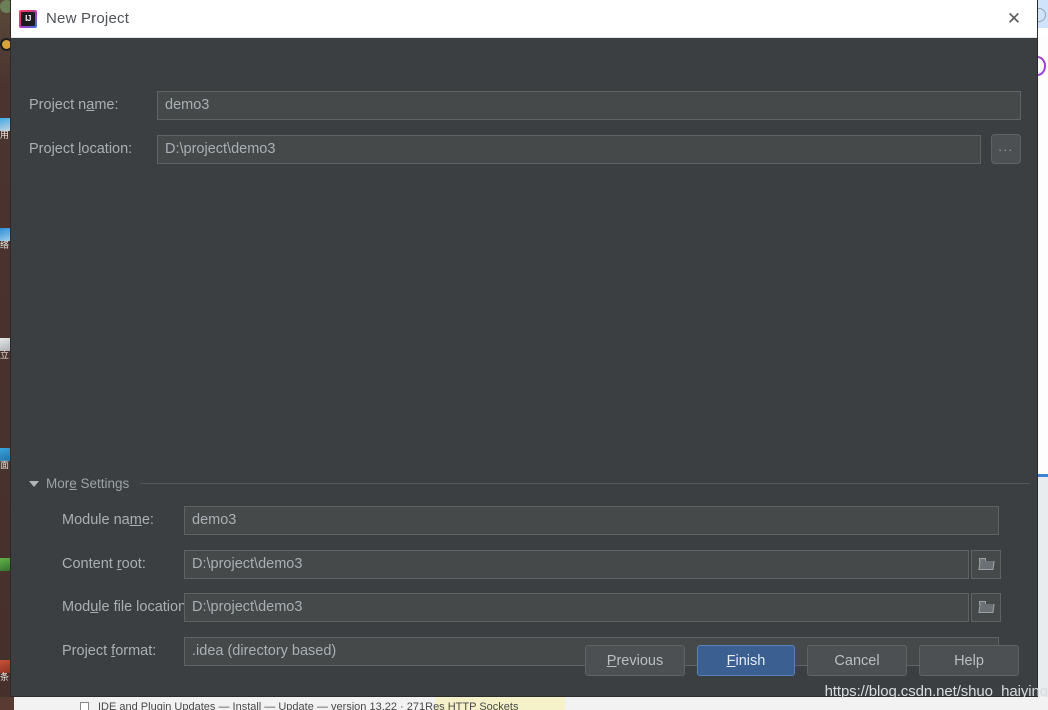  I want to click on dialog-titlebar: IJ New Project ✕, so click(524, 19).